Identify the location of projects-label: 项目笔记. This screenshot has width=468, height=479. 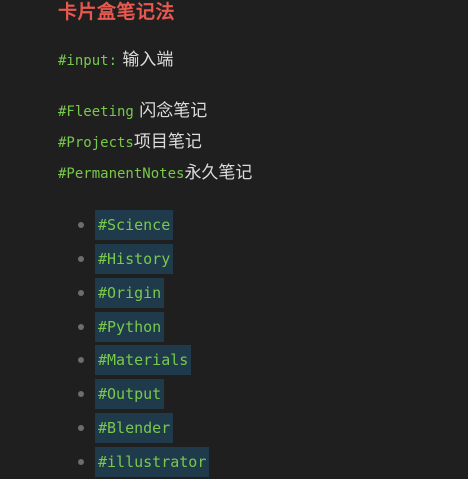
(167, 142).